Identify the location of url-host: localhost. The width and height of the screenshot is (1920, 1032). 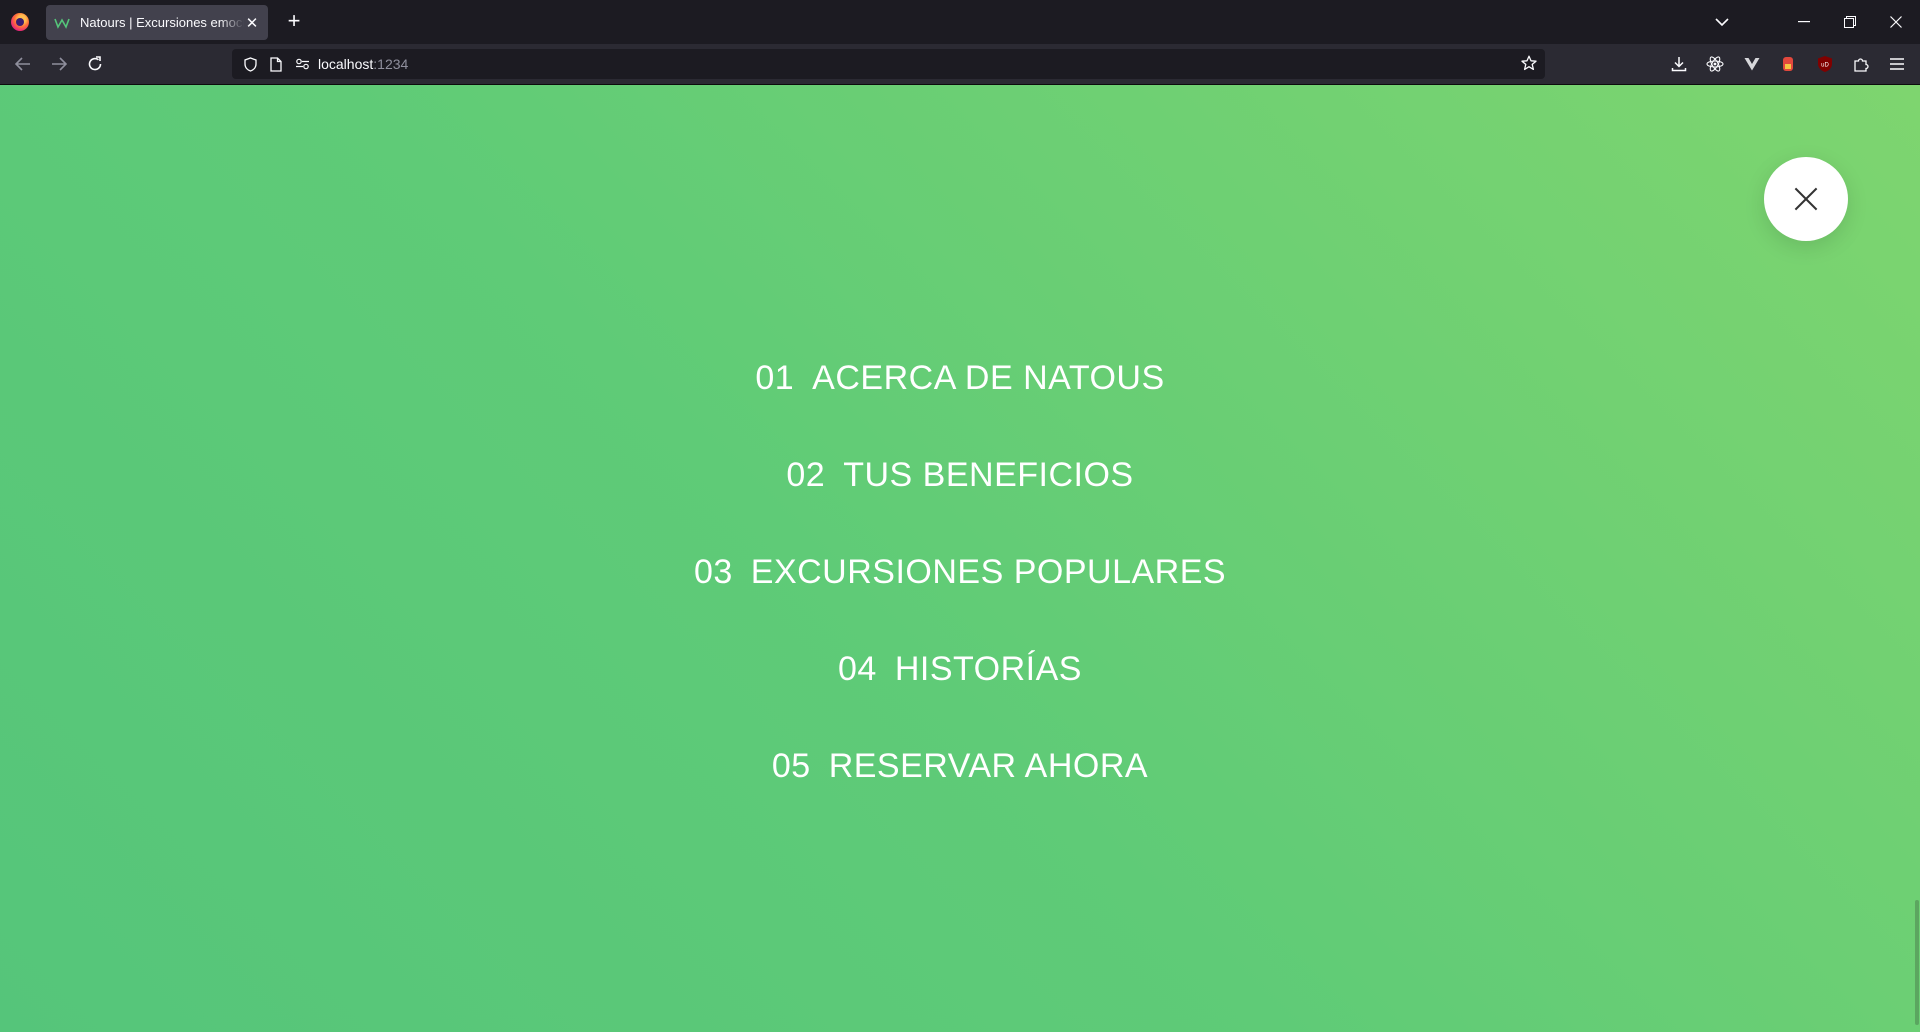
(346, 64).